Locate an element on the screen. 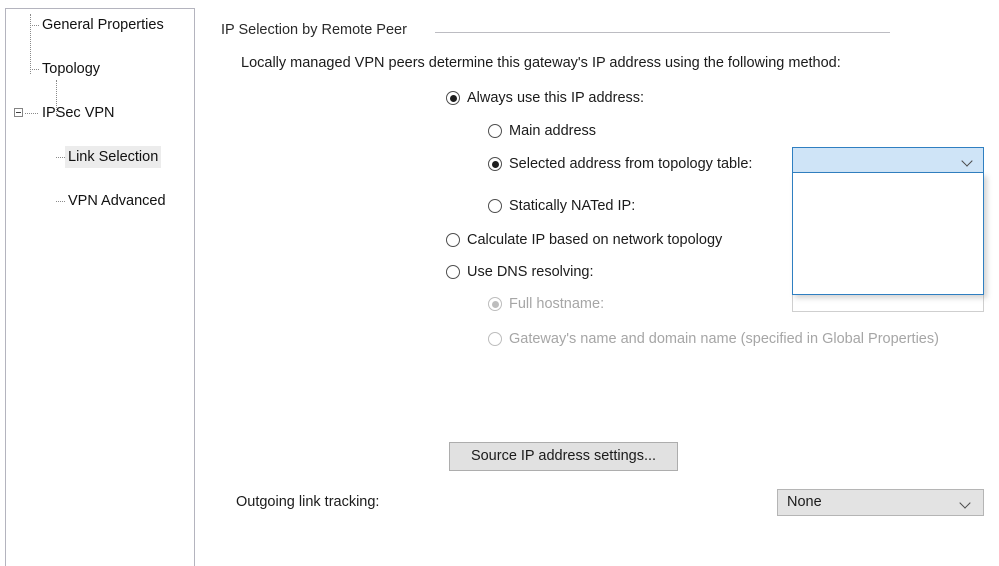  sidebar-item-topology: Topology is located at coordinates (100, 69).